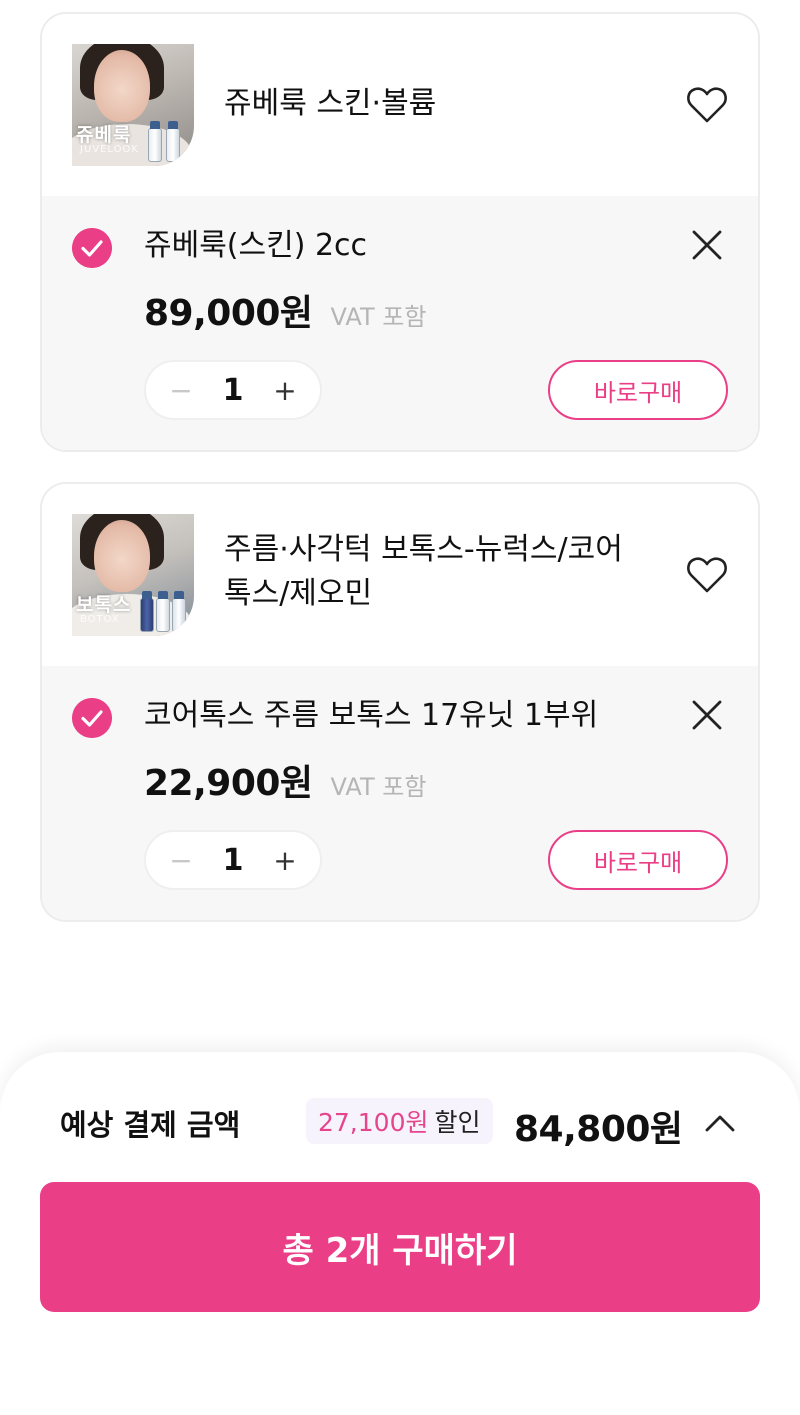  What do you see at coordinates (598, 1129) in the screenshot?
I see `total-amount: 84,800원` at bounding box center [598, 1129].